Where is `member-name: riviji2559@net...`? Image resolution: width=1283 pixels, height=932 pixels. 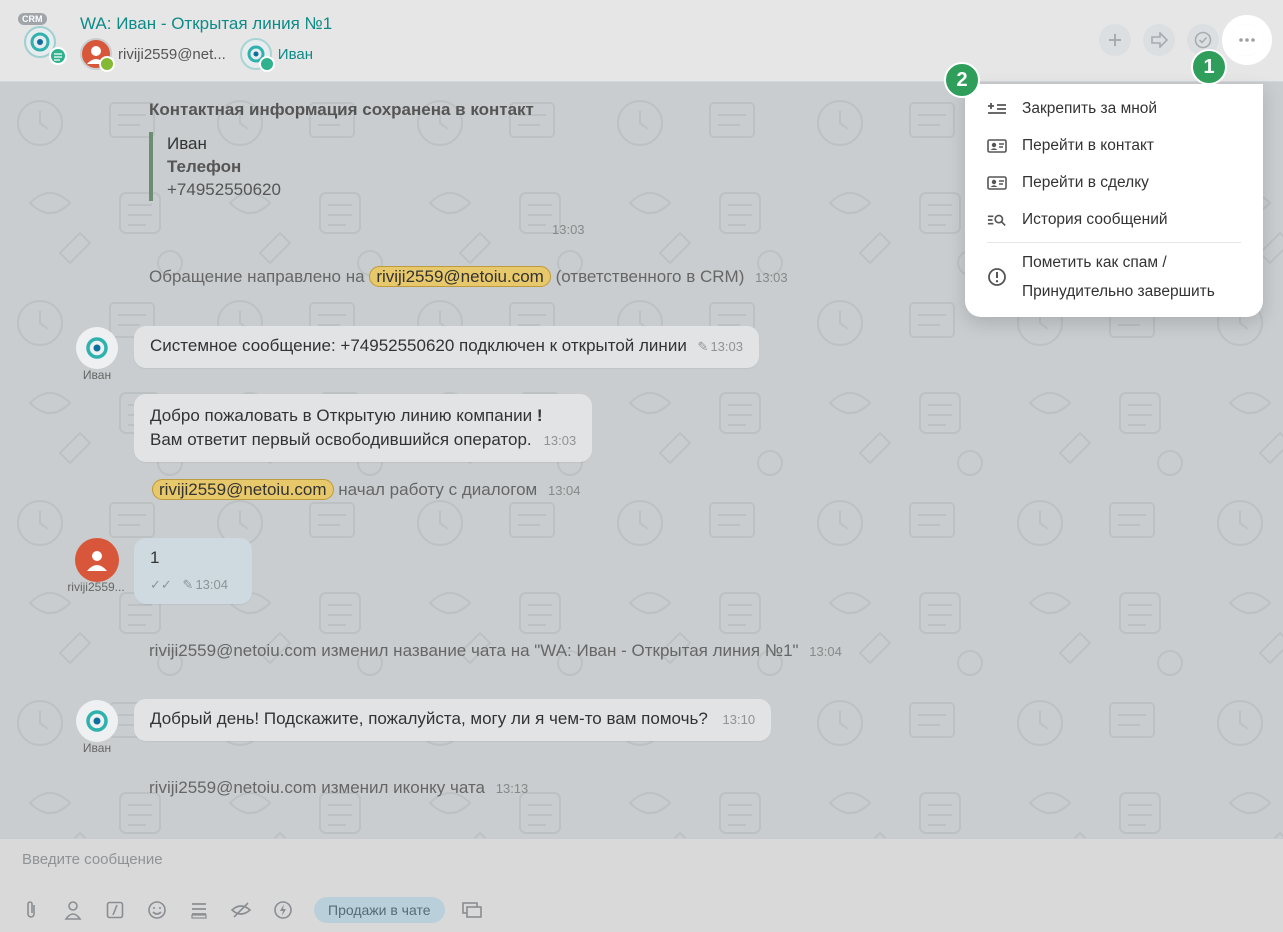 member-name: riviji2559@net... is located at coordinates (172, 54).